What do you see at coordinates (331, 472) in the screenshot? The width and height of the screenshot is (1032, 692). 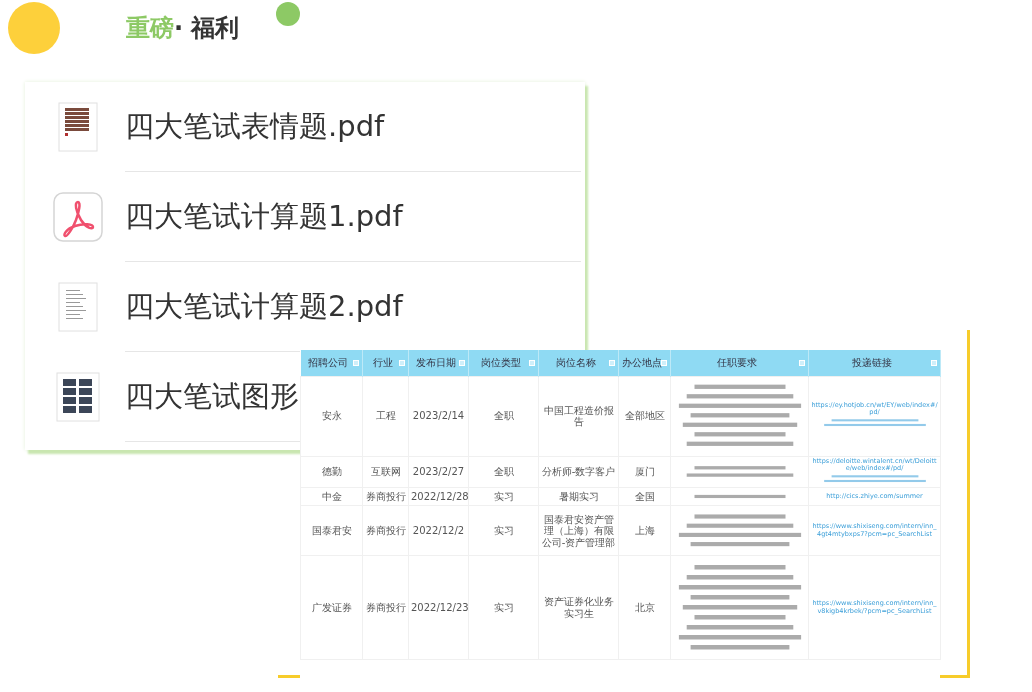 I see `table-cell: 德勤` at bounding box center [331, 472].